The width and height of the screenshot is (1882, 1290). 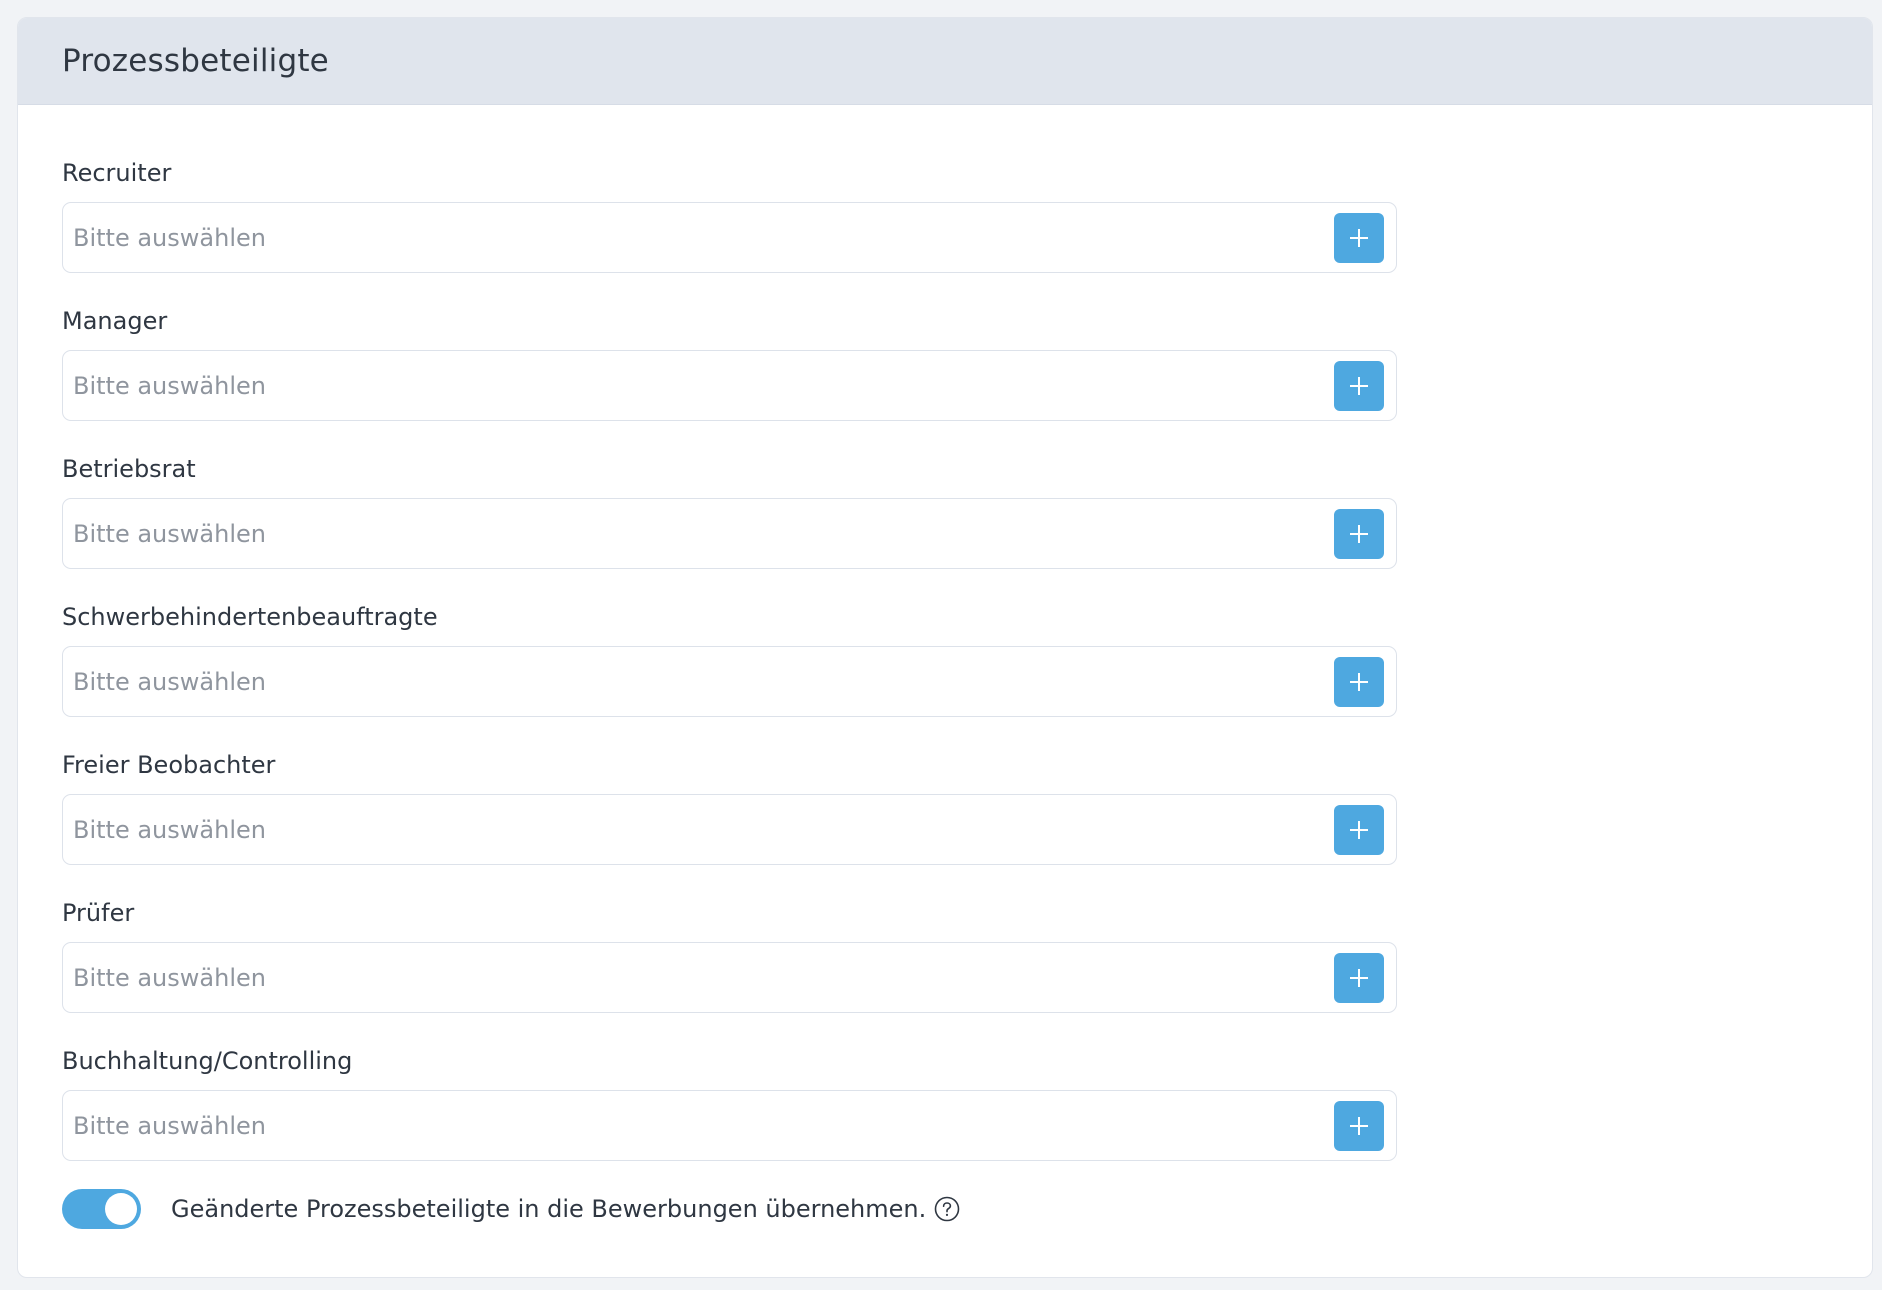 I want to click on add-accounting-controlling-button, so click(x=1359, y=1125).